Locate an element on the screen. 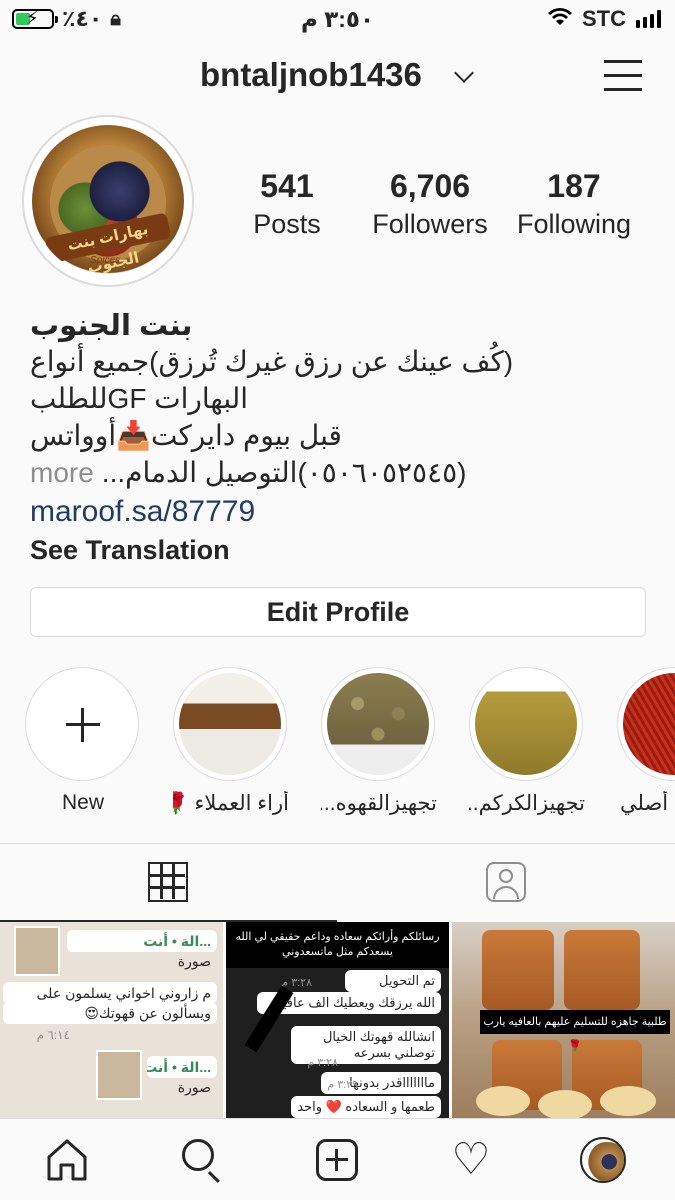  profile-avatar: بهارات بنت الجنوب Spices is located at coordinates (108, 201).